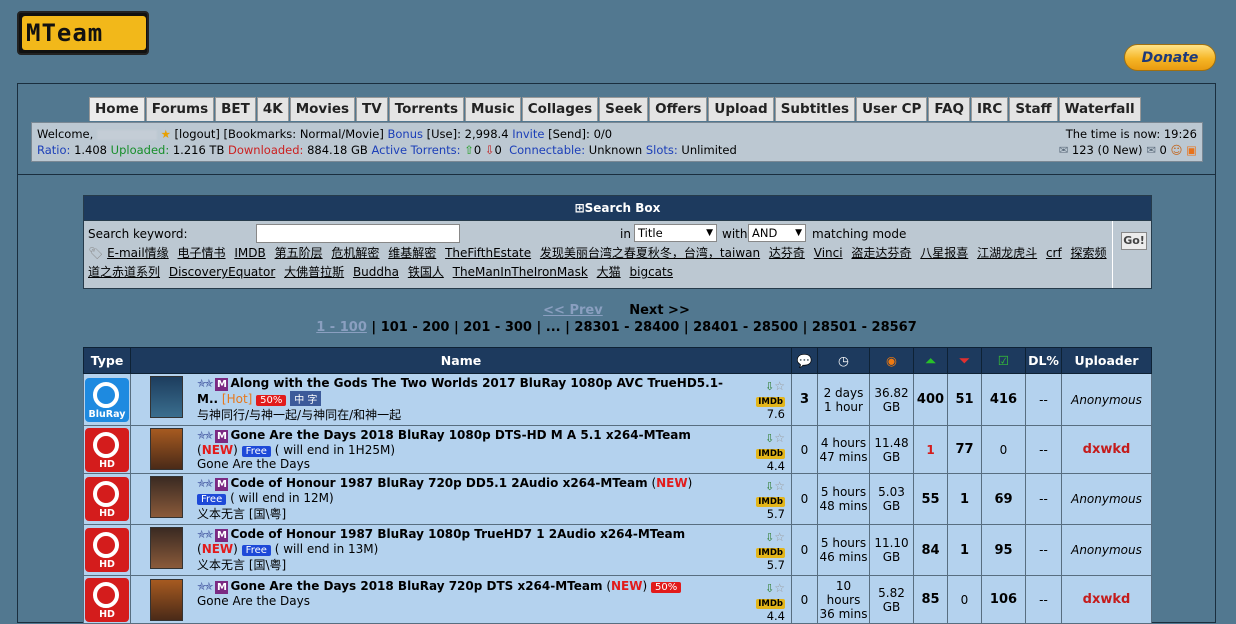 The width and height of the screenshot is (1236, 624). Describe the element at coordinates (944, 253) in the screenshot. I see `keyword-link: 八星报喜` at that location.